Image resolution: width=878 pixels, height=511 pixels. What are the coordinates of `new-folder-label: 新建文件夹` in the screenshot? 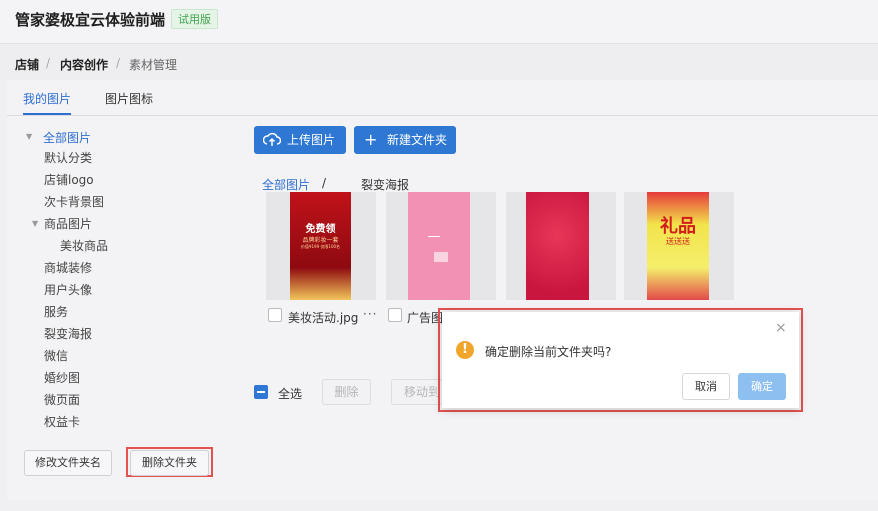 It's located at (417, 140).